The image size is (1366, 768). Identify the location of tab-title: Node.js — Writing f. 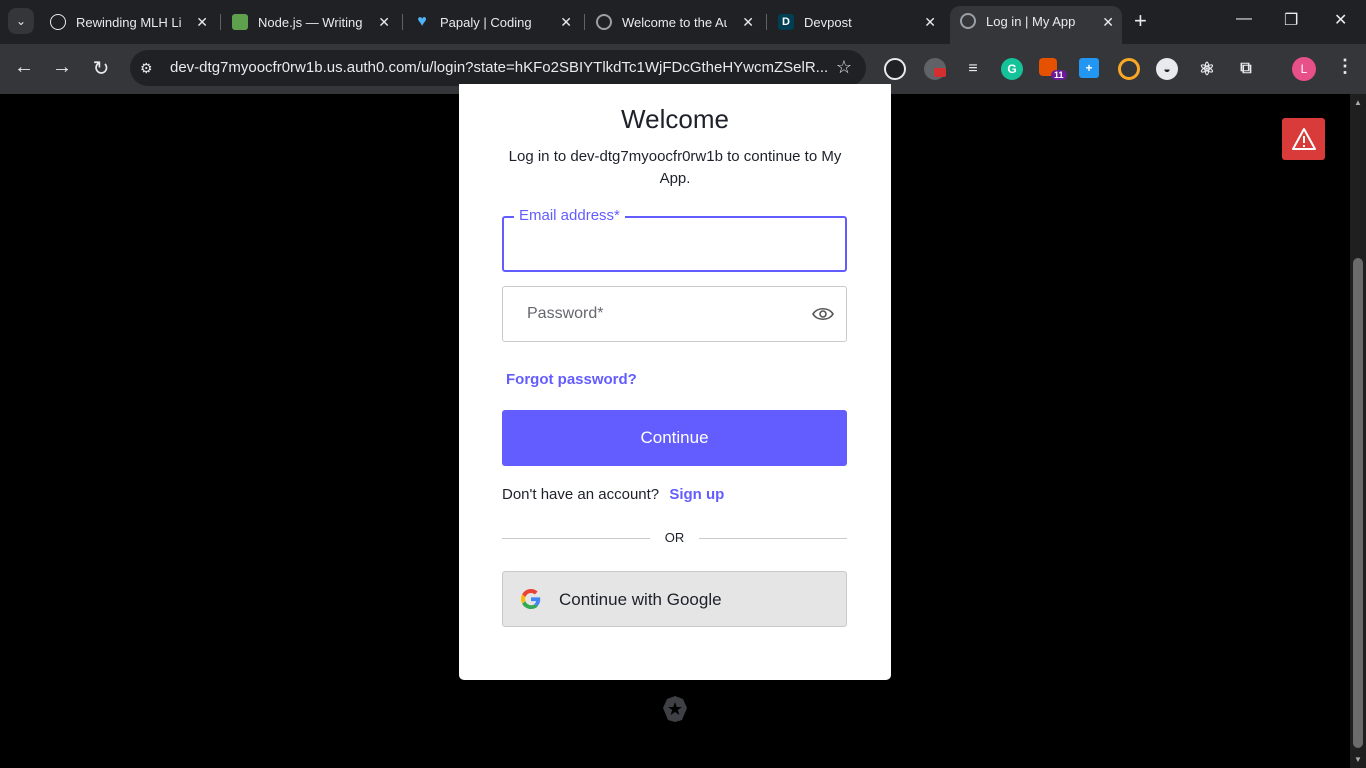
(310, 22).